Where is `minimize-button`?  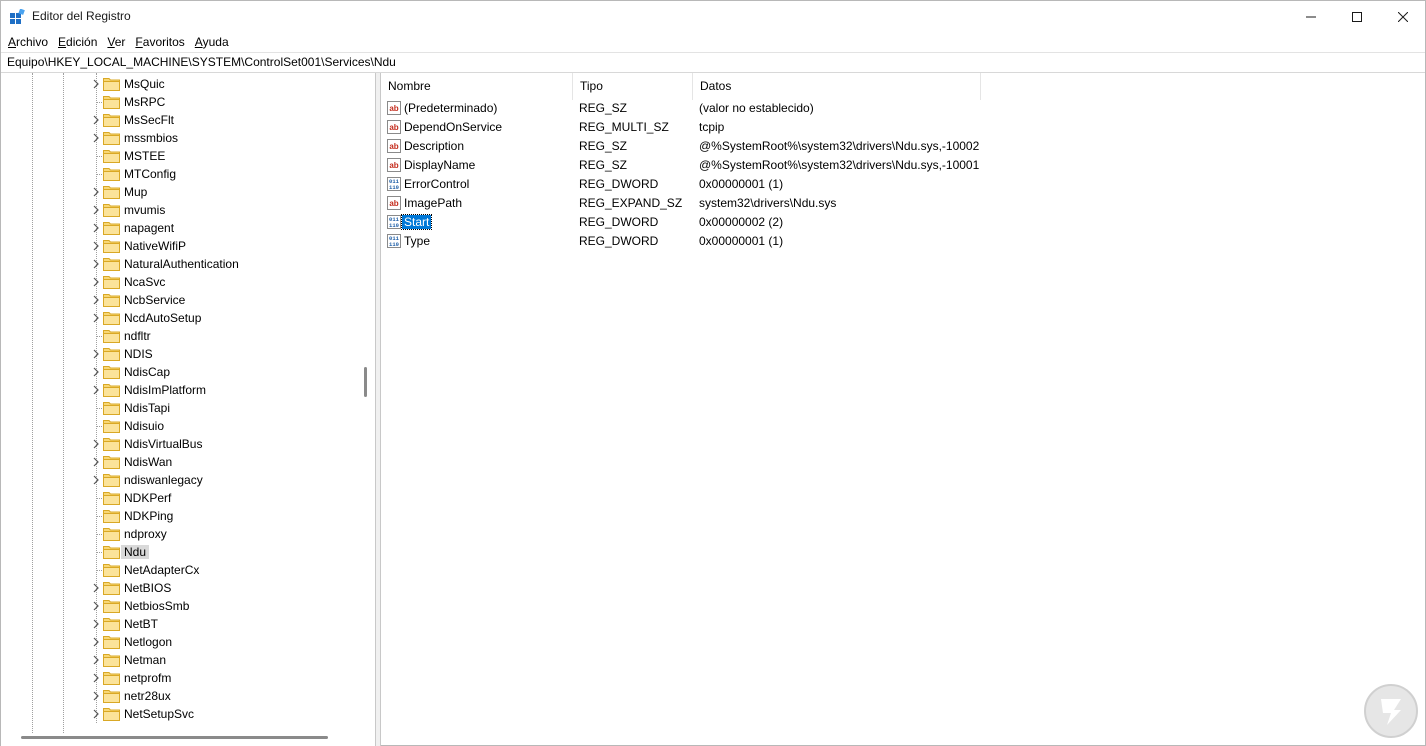
minimize-button is located at coordinates (1311, 16).